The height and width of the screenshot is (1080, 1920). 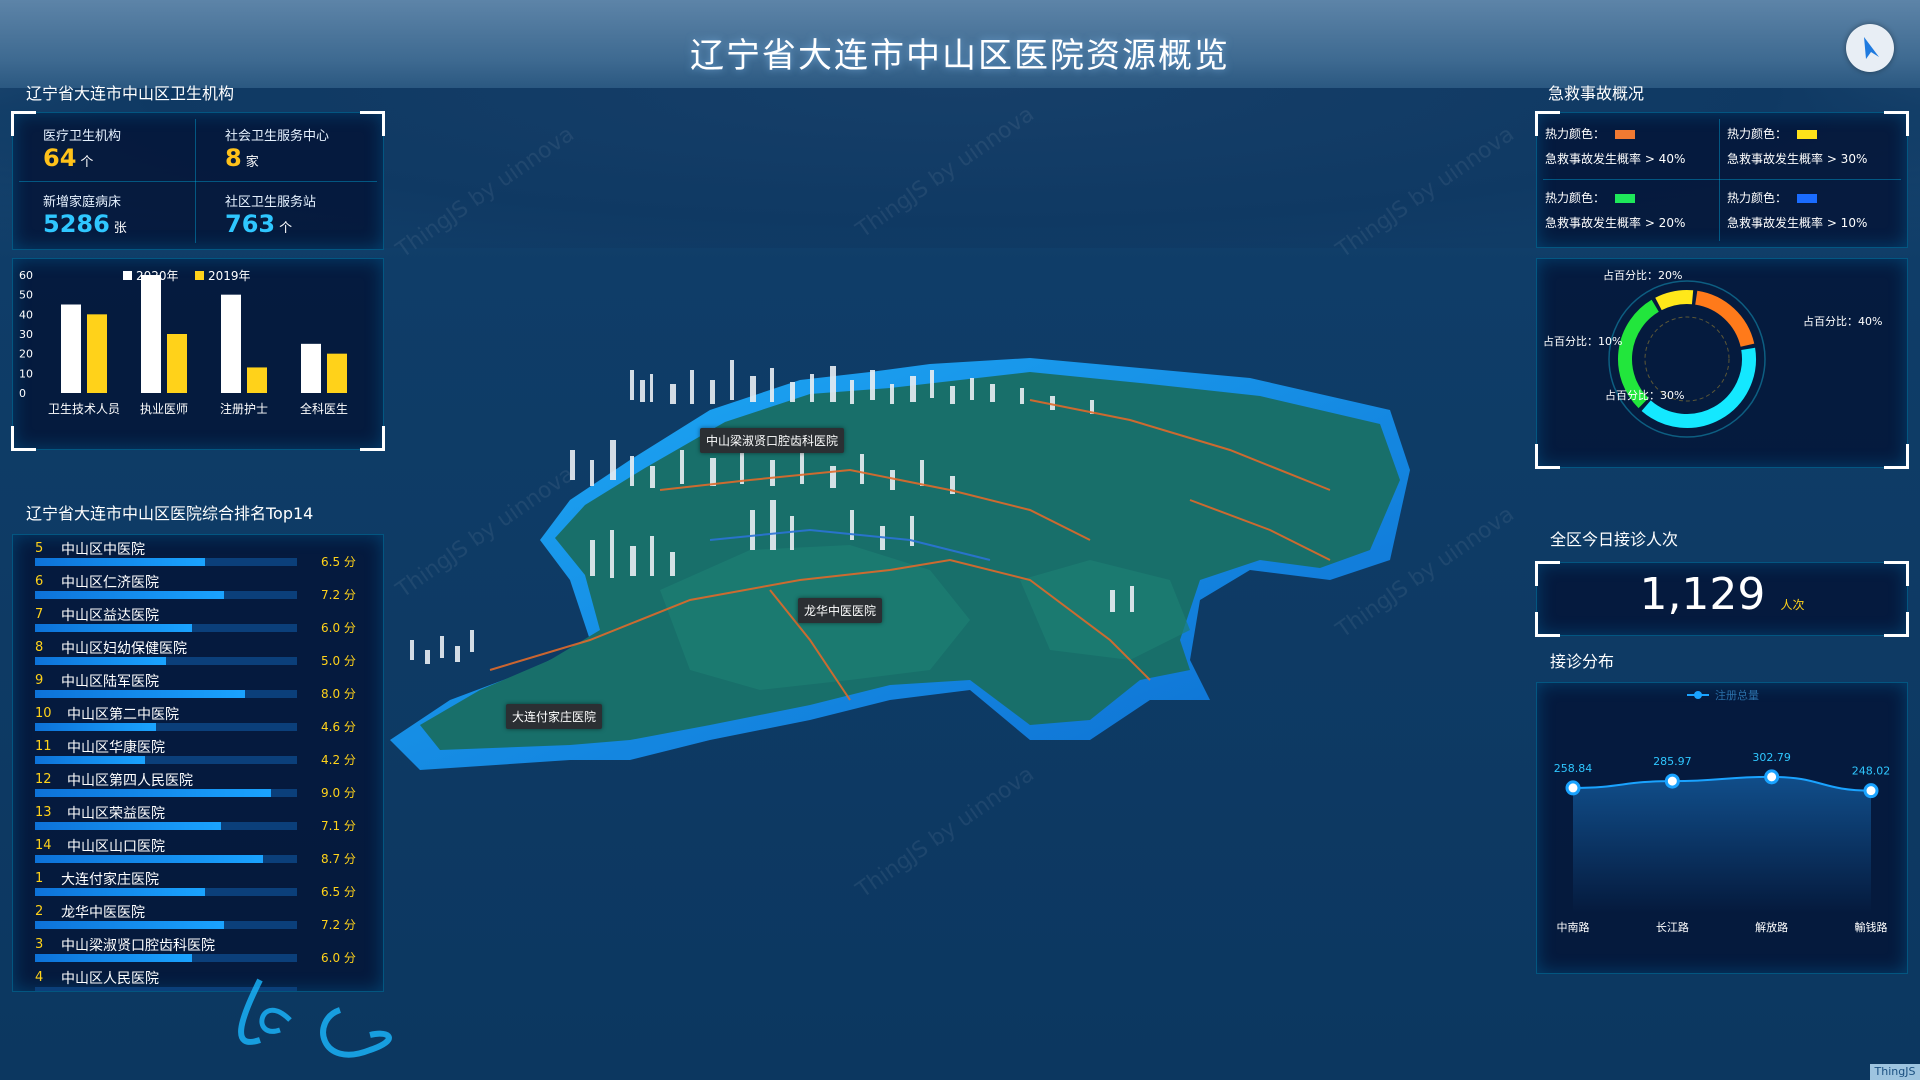 What do you see at coordinates (110, 682) in the screenshot?
I see `ranking-hospital-name: 中山区陆军医院` at bounding box center [110, 682].